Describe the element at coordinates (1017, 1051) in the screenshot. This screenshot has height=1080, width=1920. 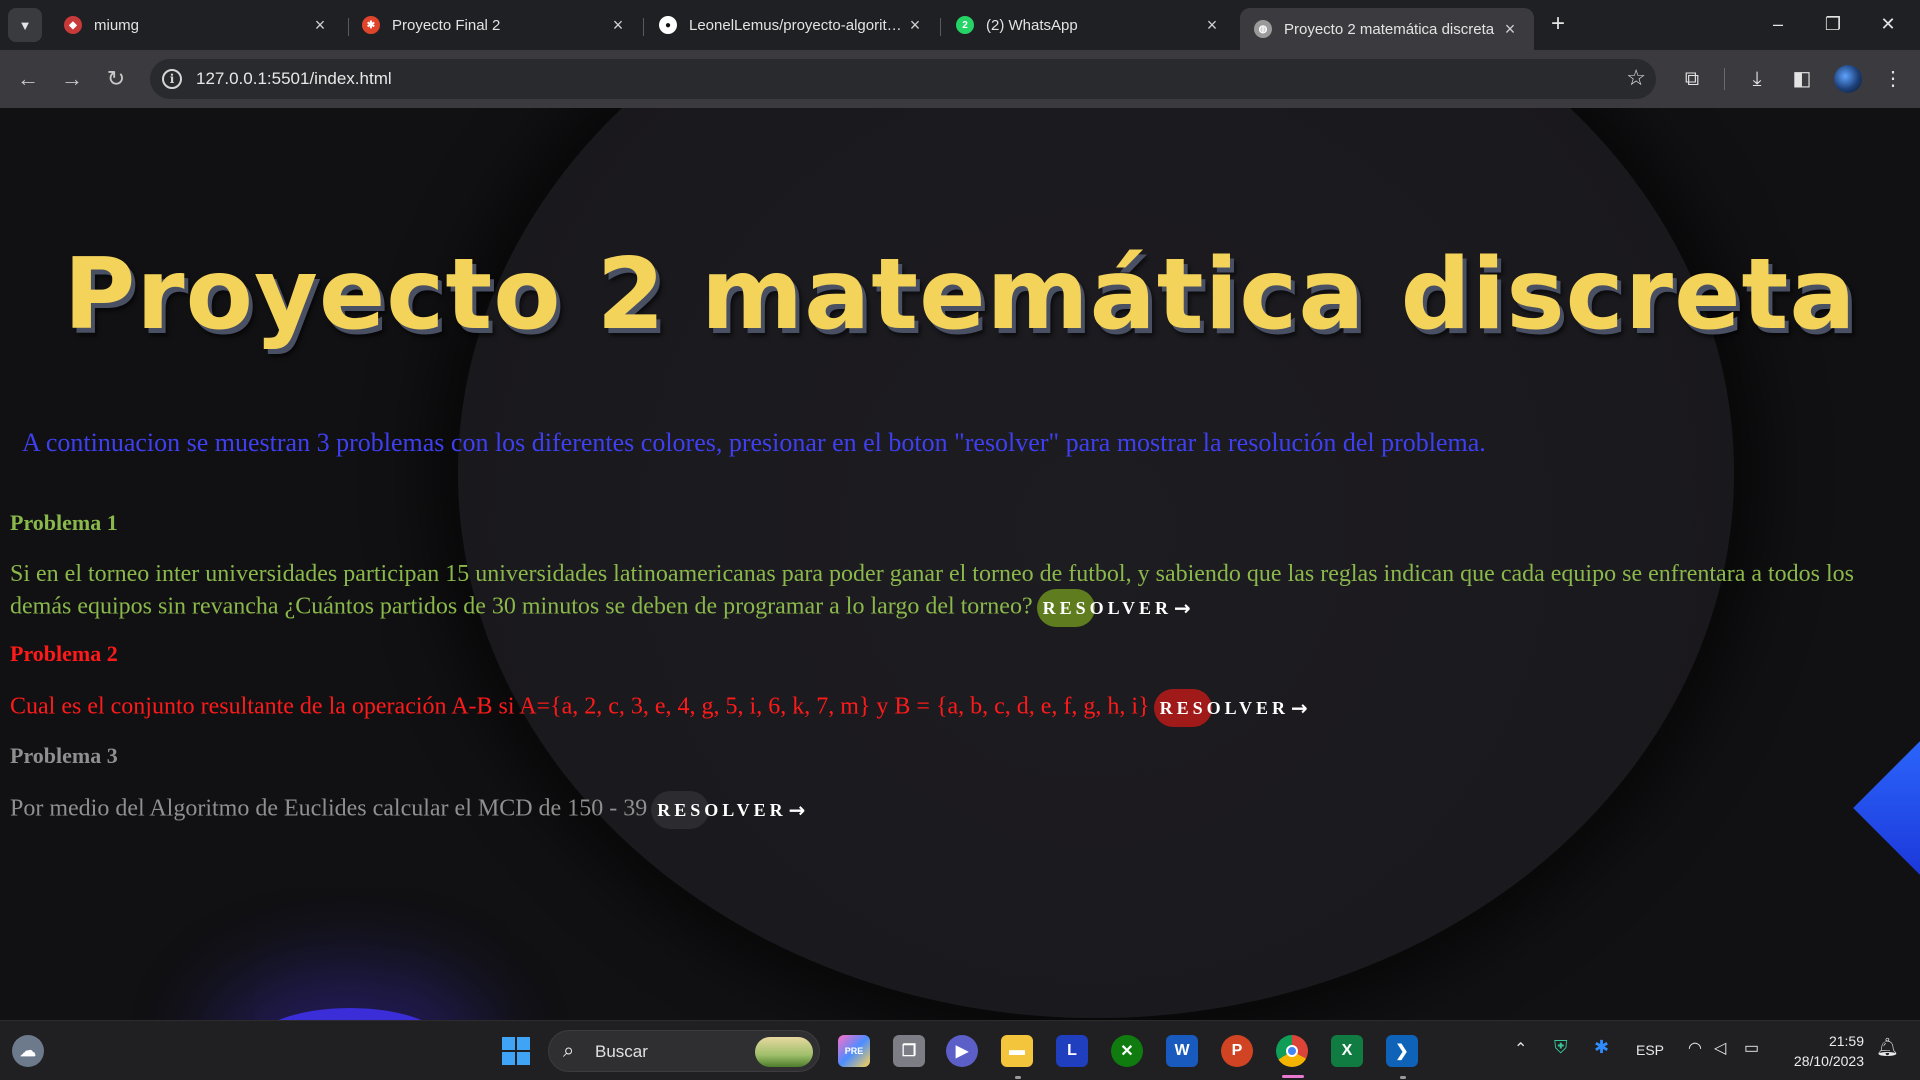
I see `file-explorer-icon: ▬` at that location.